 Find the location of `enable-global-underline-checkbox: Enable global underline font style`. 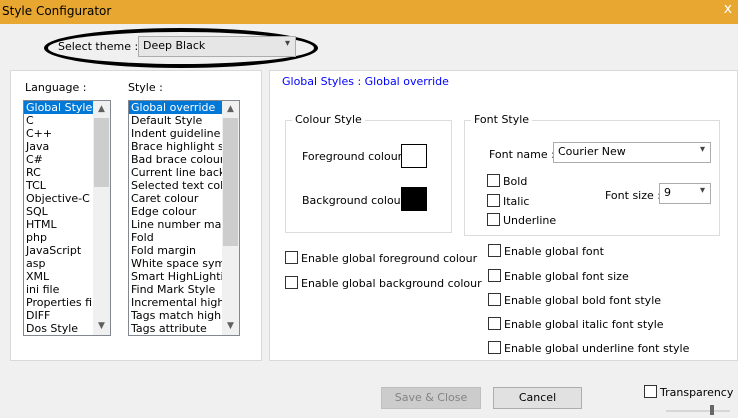

enable-global-underline-checkbox: Enable global underline font style is located at coordinates (588, 348).